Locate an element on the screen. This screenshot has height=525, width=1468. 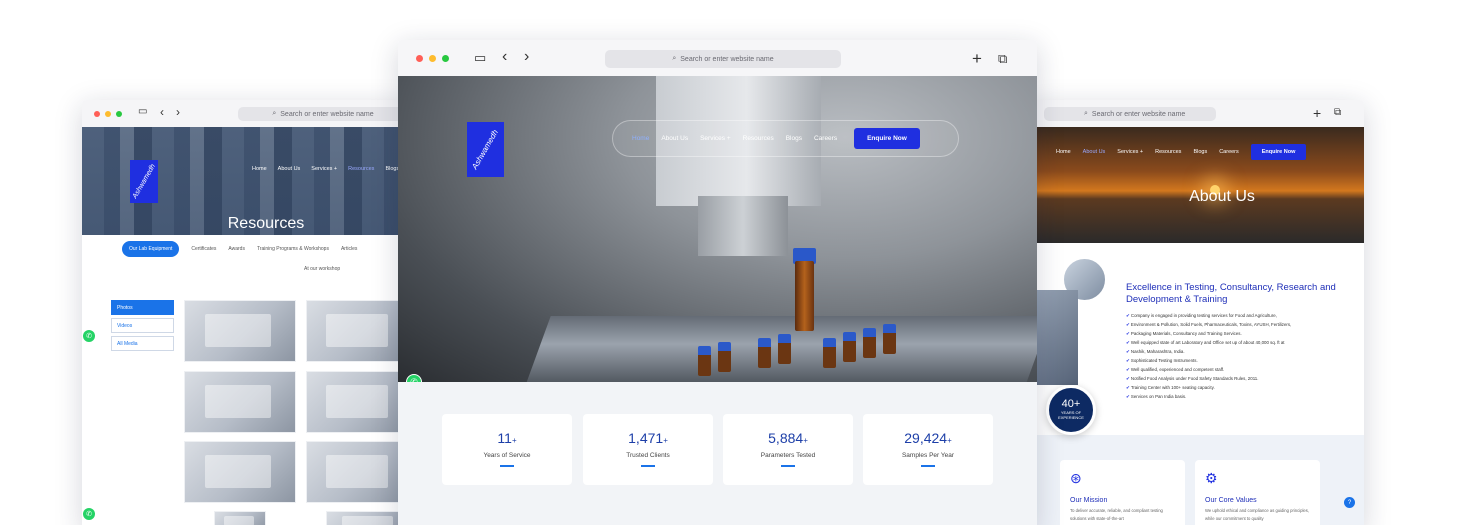
help-icon: ? is located at coordinates (1349, 502).